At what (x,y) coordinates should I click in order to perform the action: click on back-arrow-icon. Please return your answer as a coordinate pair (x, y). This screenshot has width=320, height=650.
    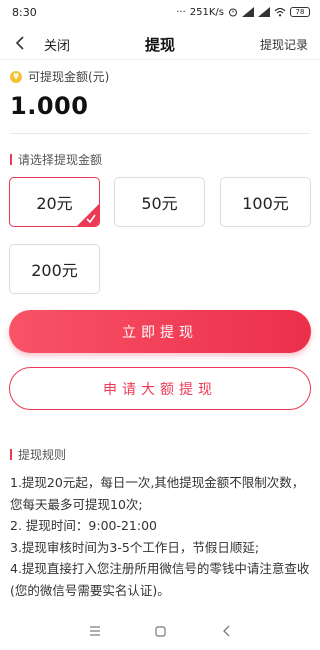
    Looking at the image, I should click on (20, 43).